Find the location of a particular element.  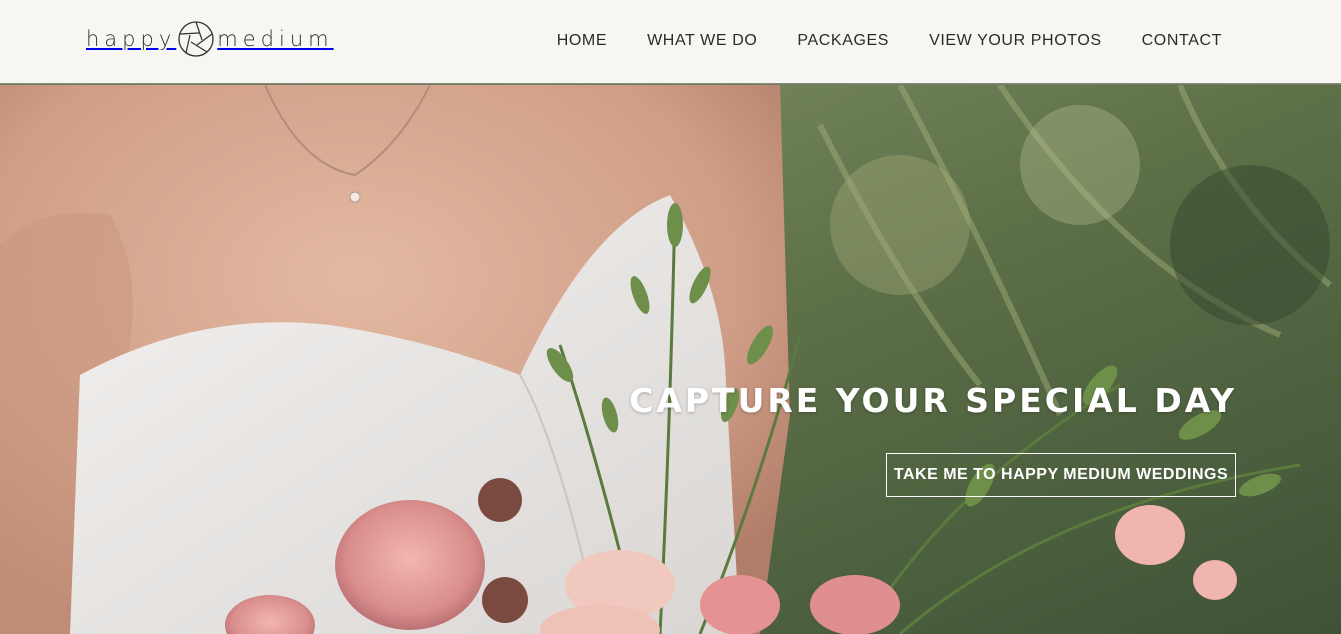

nav-view-your-photos: VIEW YOUR PHOTOS is located at coordinates (1015, 41).